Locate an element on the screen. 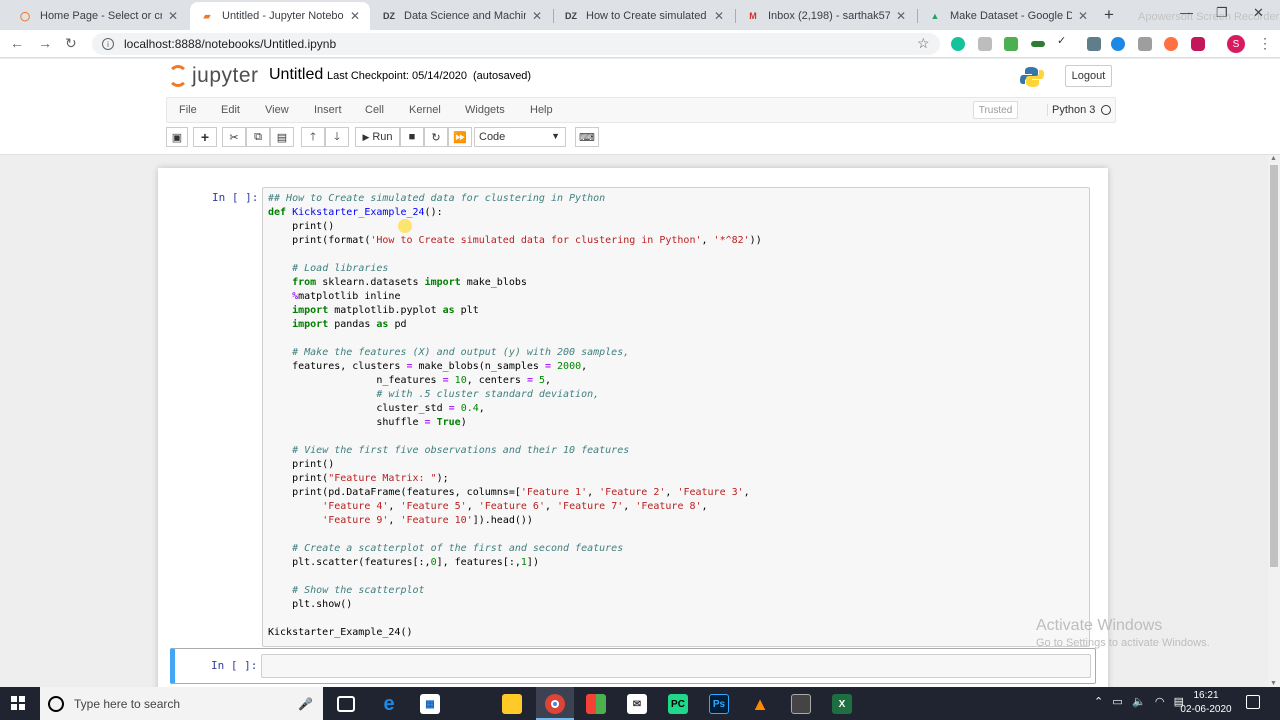 The height and width of the screenshot is (720, 1280). window-close-button: ✕ is located at coordinates (1258, 13).